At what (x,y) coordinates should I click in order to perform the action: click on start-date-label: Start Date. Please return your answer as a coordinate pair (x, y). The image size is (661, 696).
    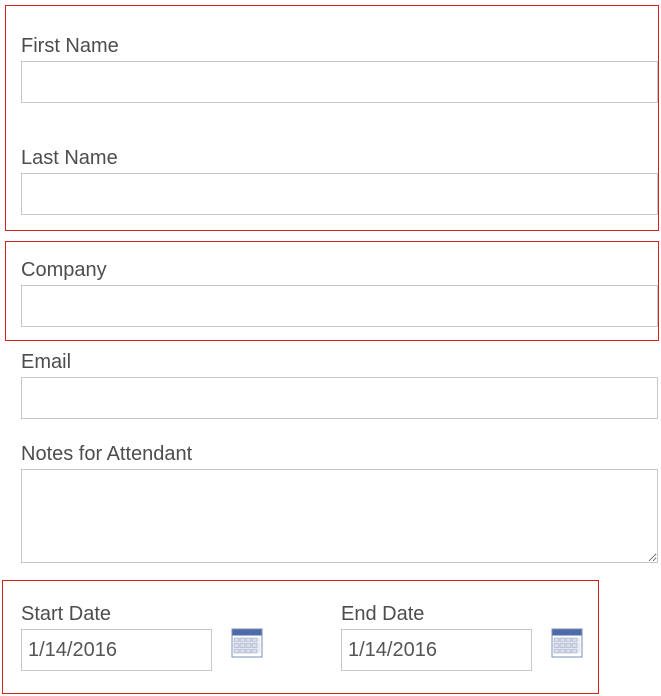
    Looking at the image, I should click on (66, 614).